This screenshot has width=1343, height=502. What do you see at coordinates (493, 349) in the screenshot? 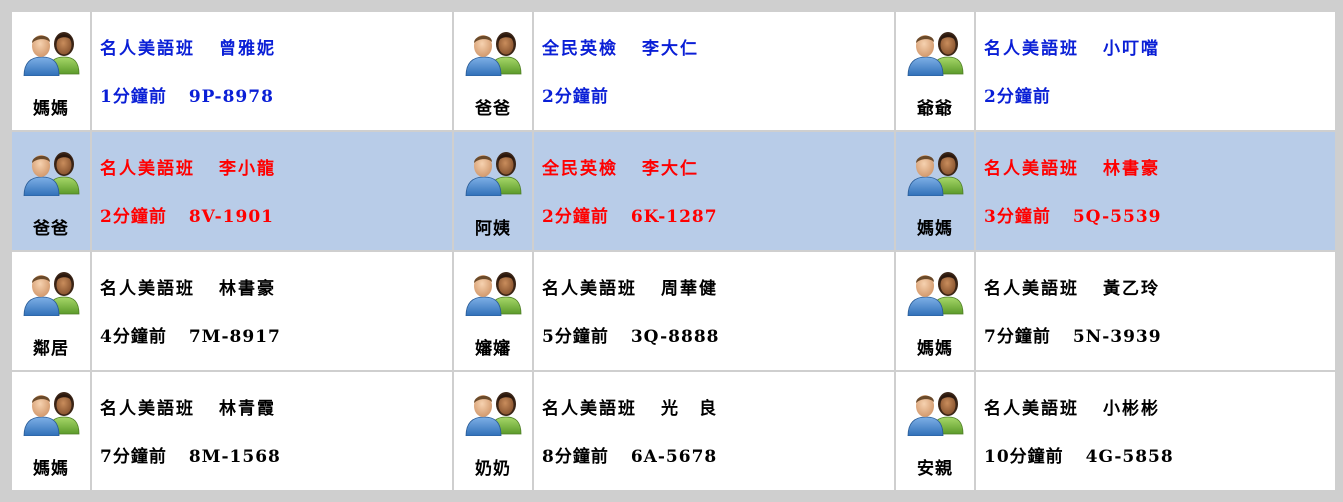
I see `pickup-role: 嬸嬸` at bounding box center [493, 349].